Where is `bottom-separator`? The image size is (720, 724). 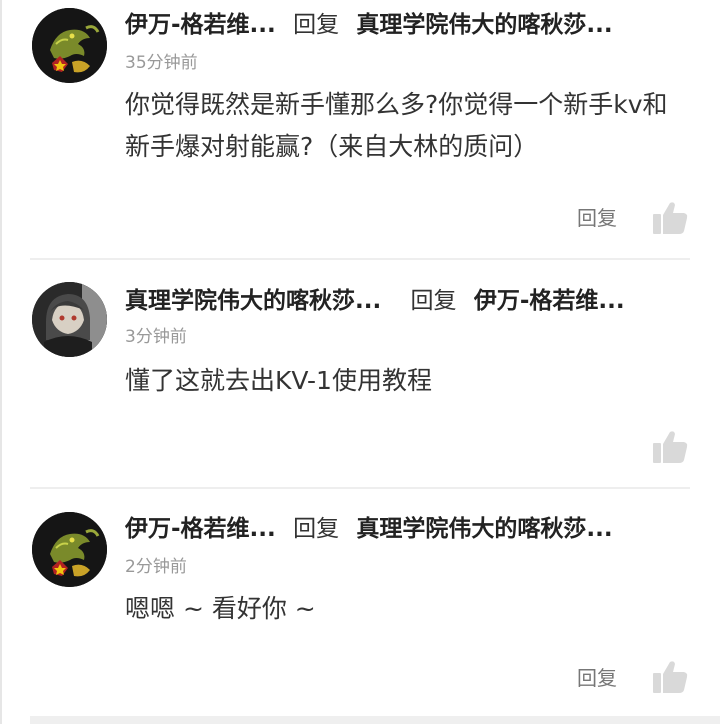 bottom-separator is located at coordinates (375, 720).